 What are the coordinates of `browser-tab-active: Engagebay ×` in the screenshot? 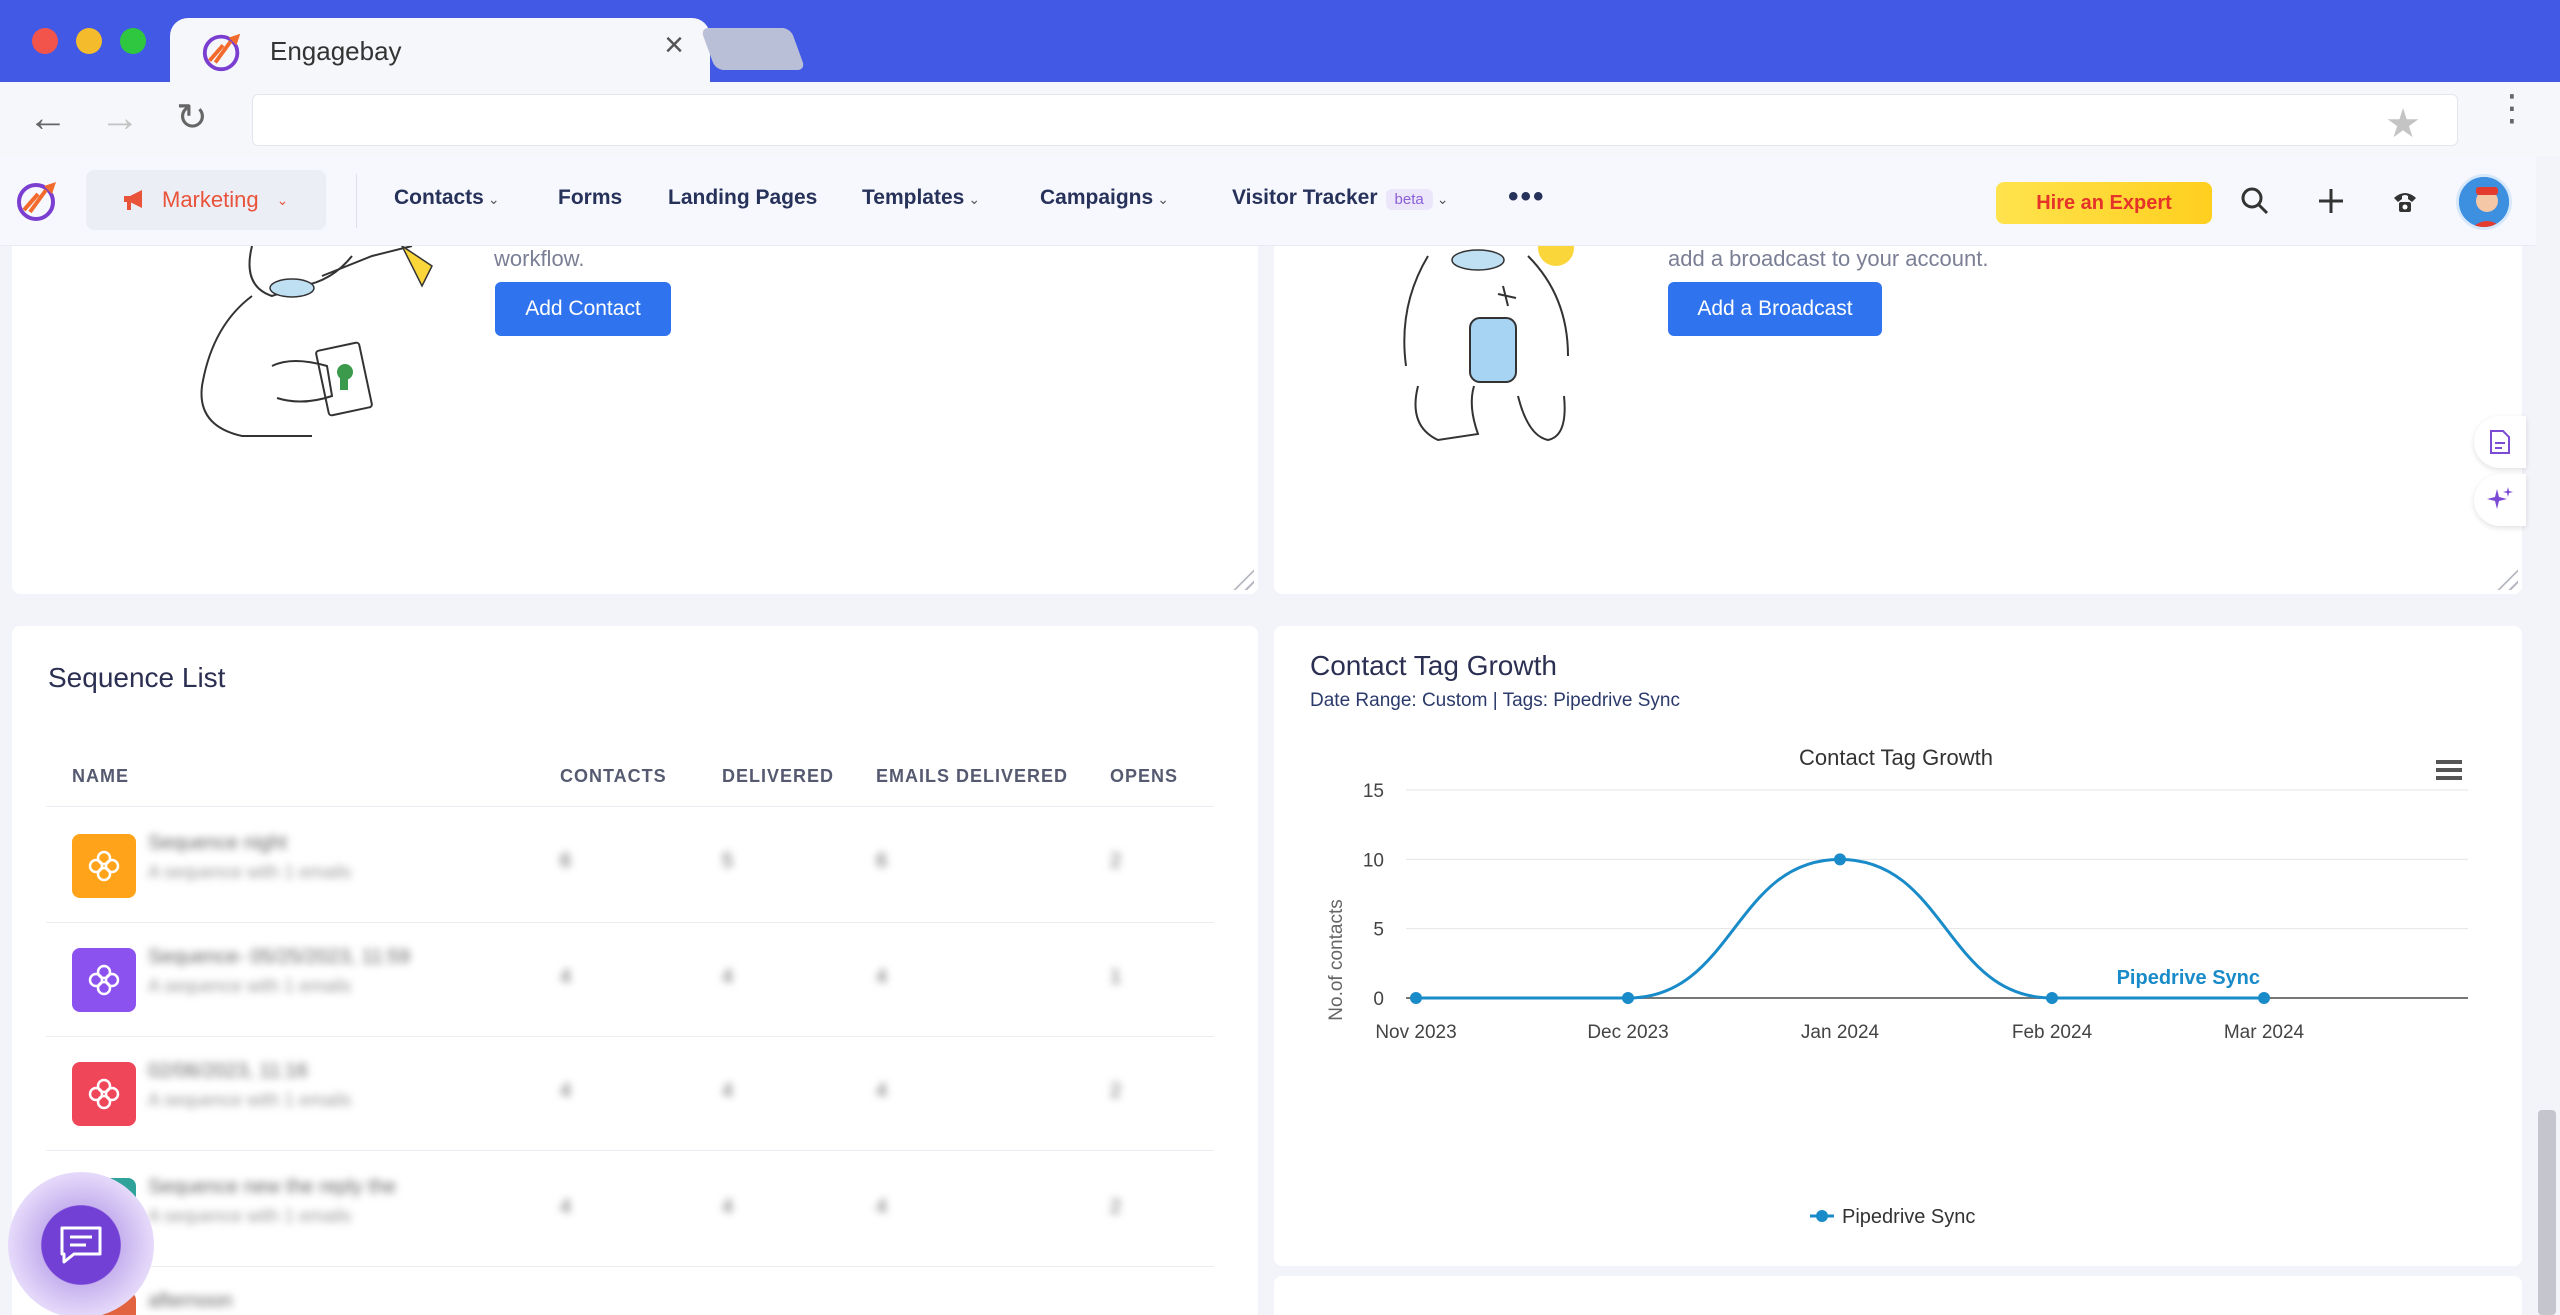 It's located at (440, 50).